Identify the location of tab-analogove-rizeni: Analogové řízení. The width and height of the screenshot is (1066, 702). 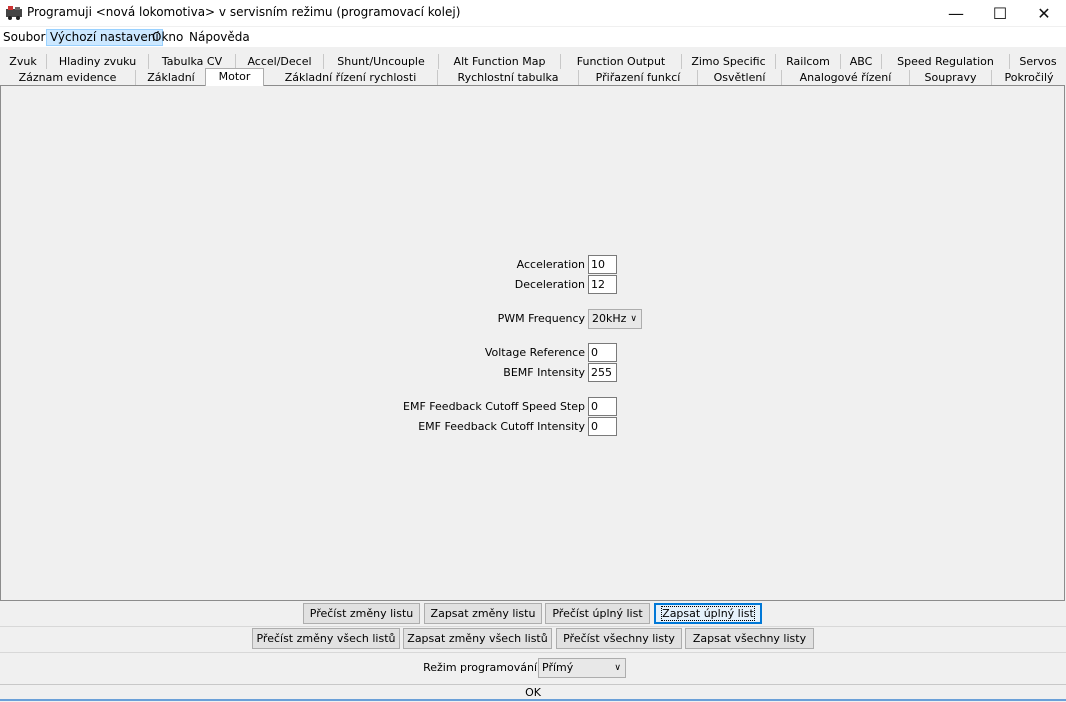
(845, 77).